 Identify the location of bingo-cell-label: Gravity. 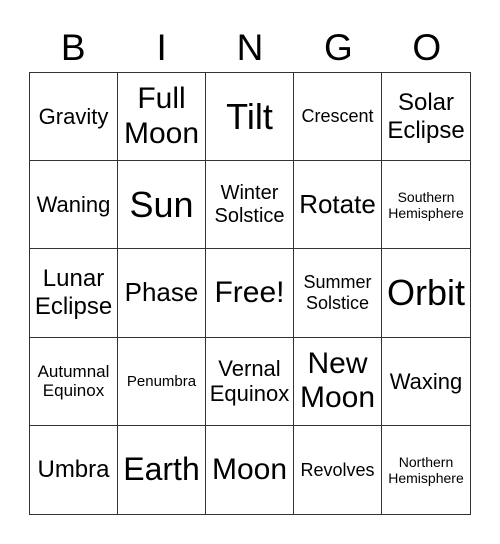
(73, 116).